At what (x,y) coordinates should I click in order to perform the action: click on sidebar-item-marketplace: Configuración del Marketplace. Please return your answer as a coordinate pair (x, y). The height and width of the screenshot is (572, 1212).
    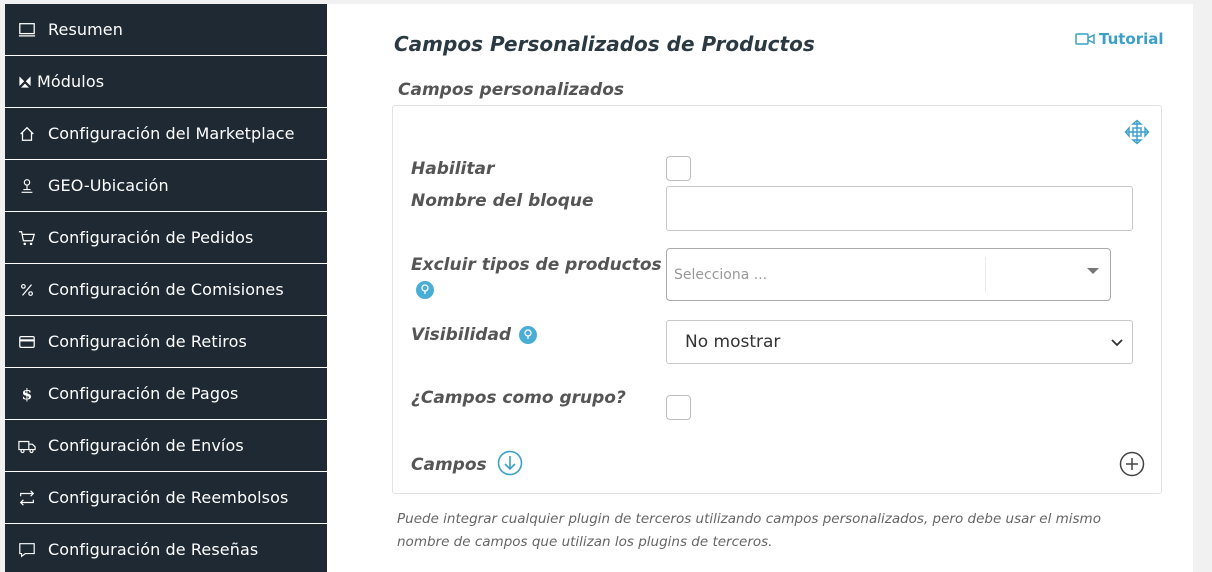
    Looking at the image, I should click on (166, 134).